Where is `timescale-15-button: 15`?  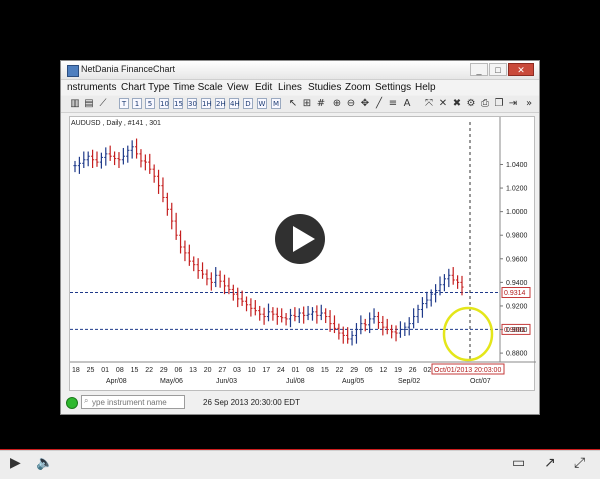 timescale-15-button: 15 is located at coordinates (178, 103).